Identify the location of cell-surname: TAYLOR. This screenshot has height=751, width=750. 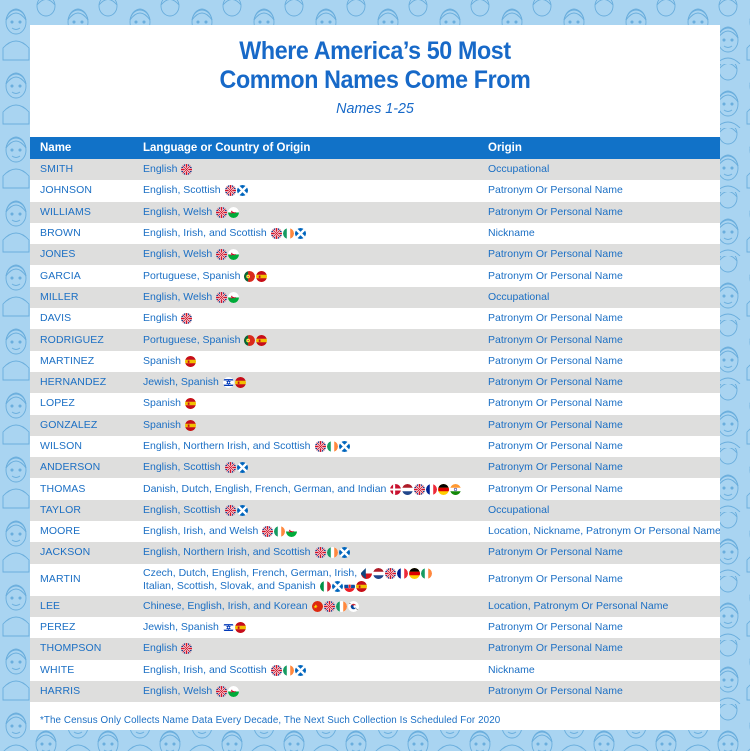
(81, 510).